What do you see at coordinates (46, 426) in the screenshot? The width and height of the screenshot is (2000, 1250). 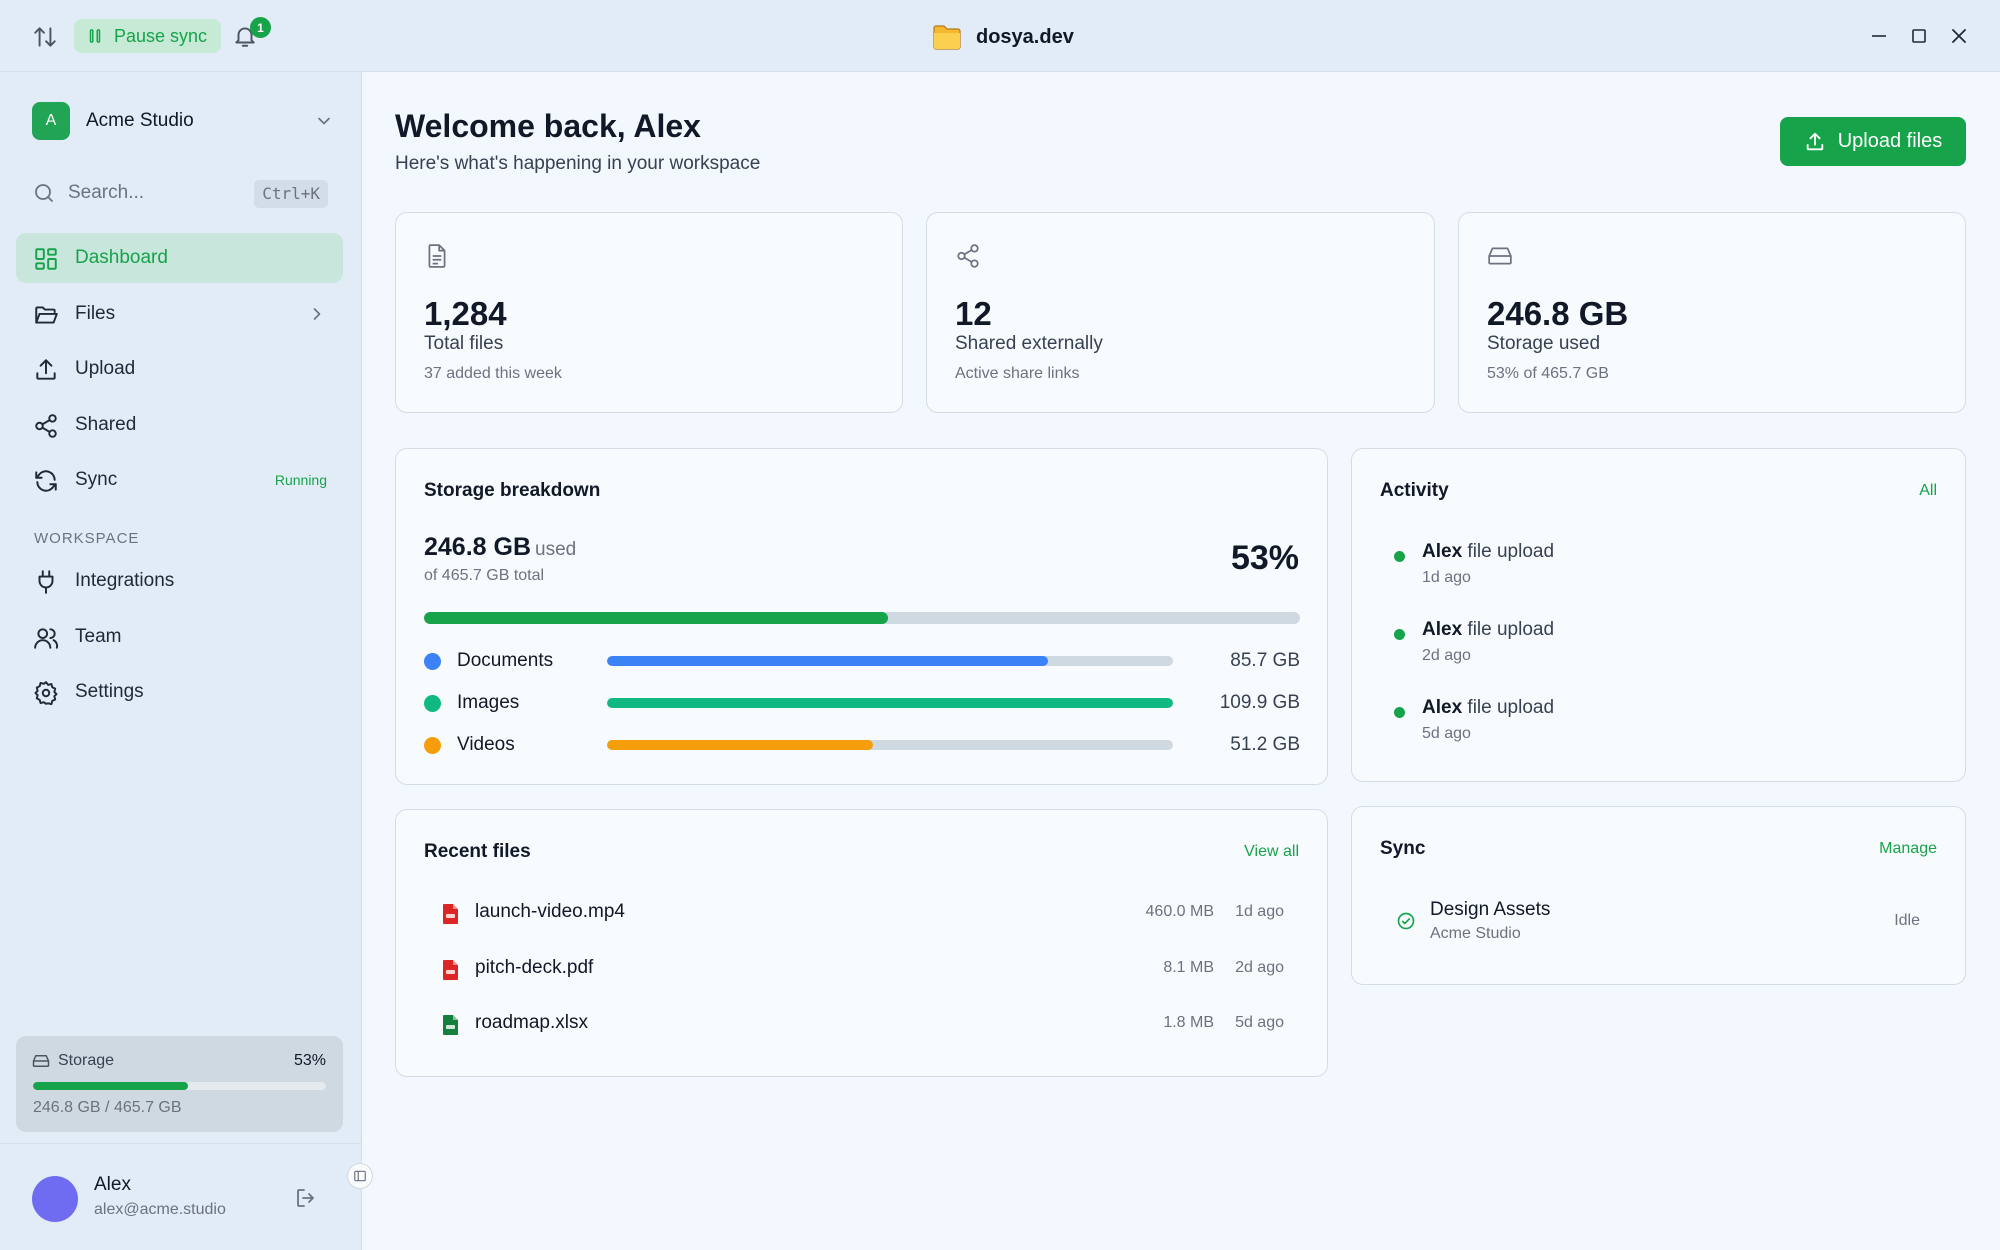 I see `share-icon` at bounding box center [46, 426].